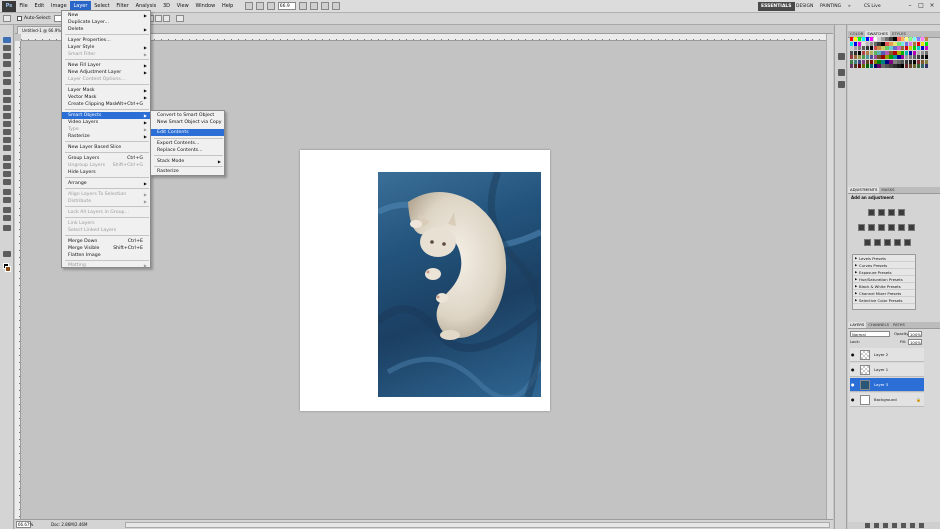 The width and height of the screenshot is (940, 529). Describe the element at coordinates (179, 18) in the screenshot. I see `auto-align-icon` at that location.